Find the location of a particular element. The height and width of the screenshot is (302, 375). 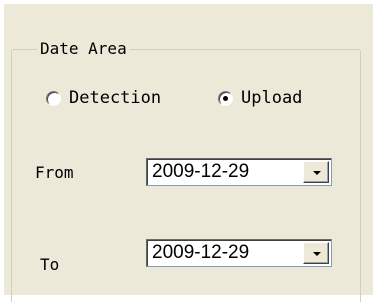

to-date-select: 2009-12-29 is located at coordinates (239, 253).